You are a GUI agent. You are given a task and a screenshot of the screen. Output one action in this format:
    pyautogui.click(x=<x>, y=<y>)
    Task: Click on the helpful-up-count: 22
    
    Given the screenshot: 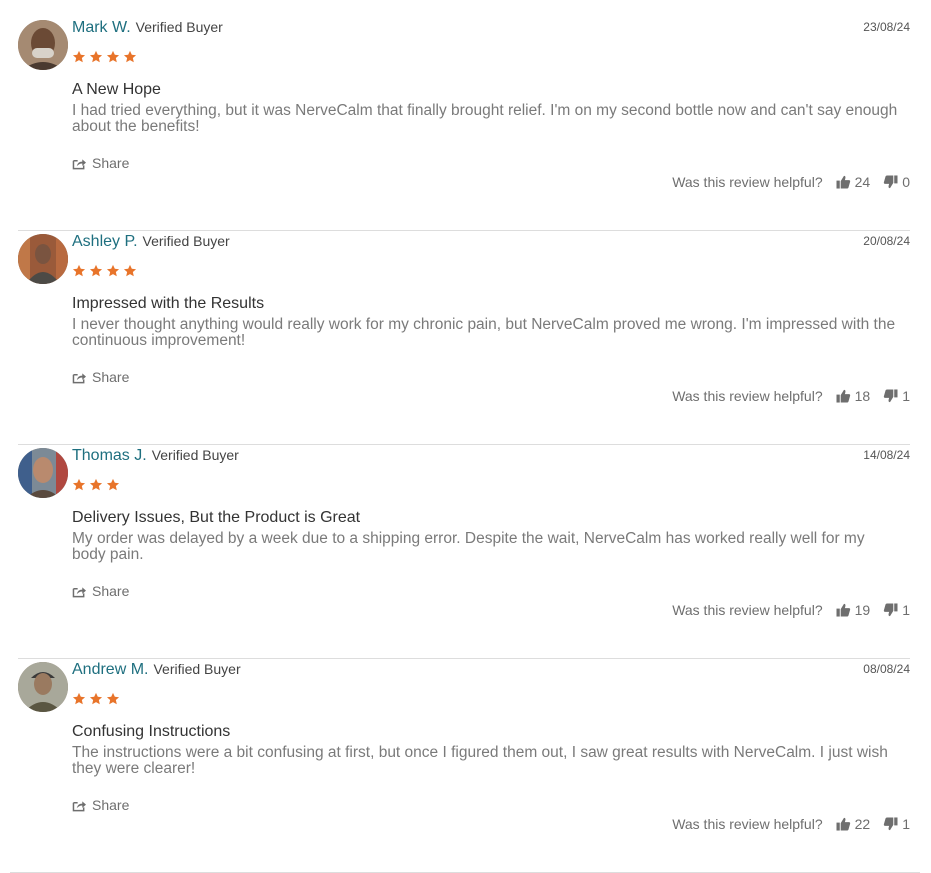 What is the action you would take?
    pyautogui.click(x=862, y=824)
    